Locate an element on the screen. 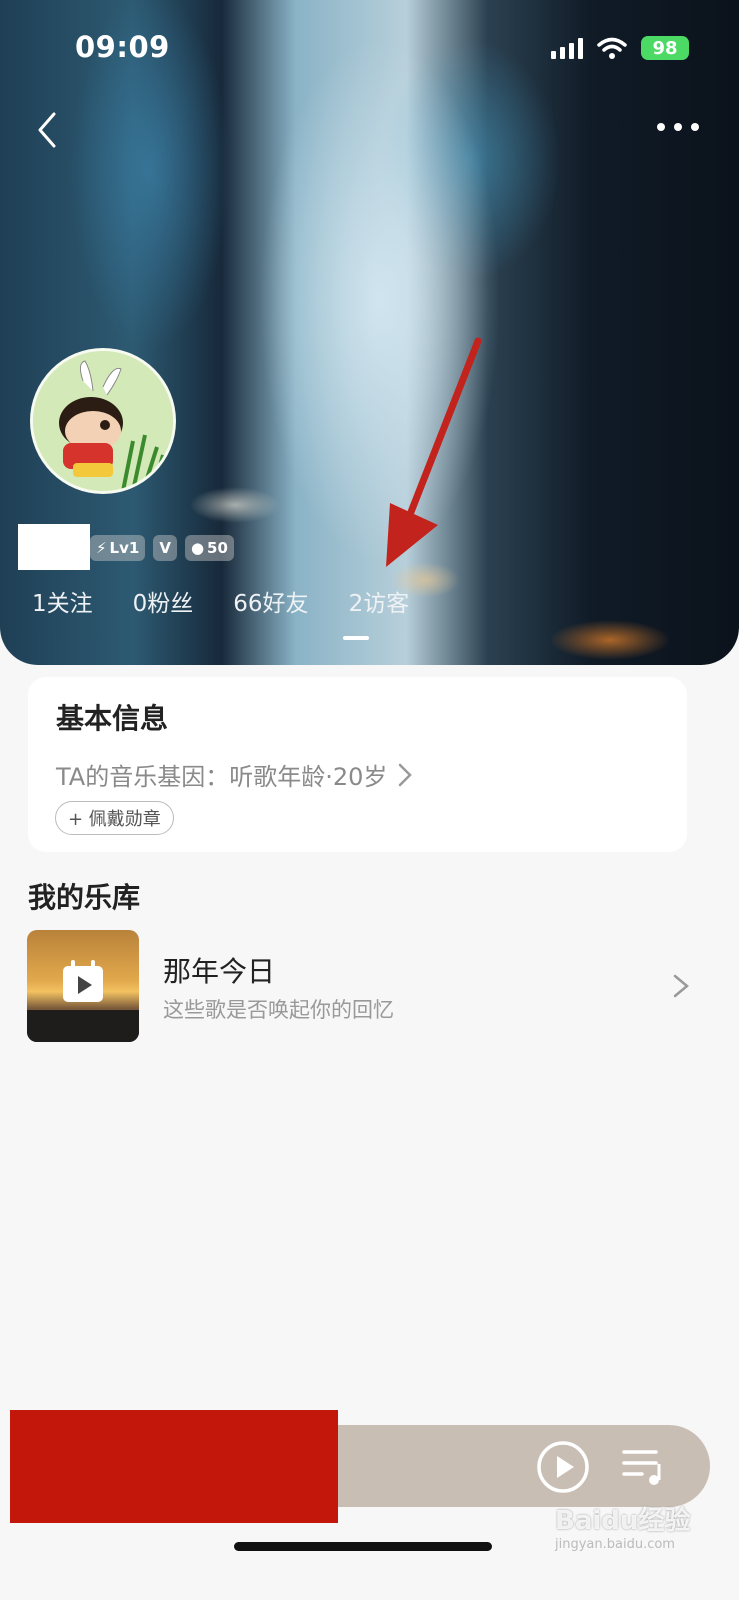 This screenshot has height=1600, width=739. vip-badge: V is located at coordinates (165, 548).